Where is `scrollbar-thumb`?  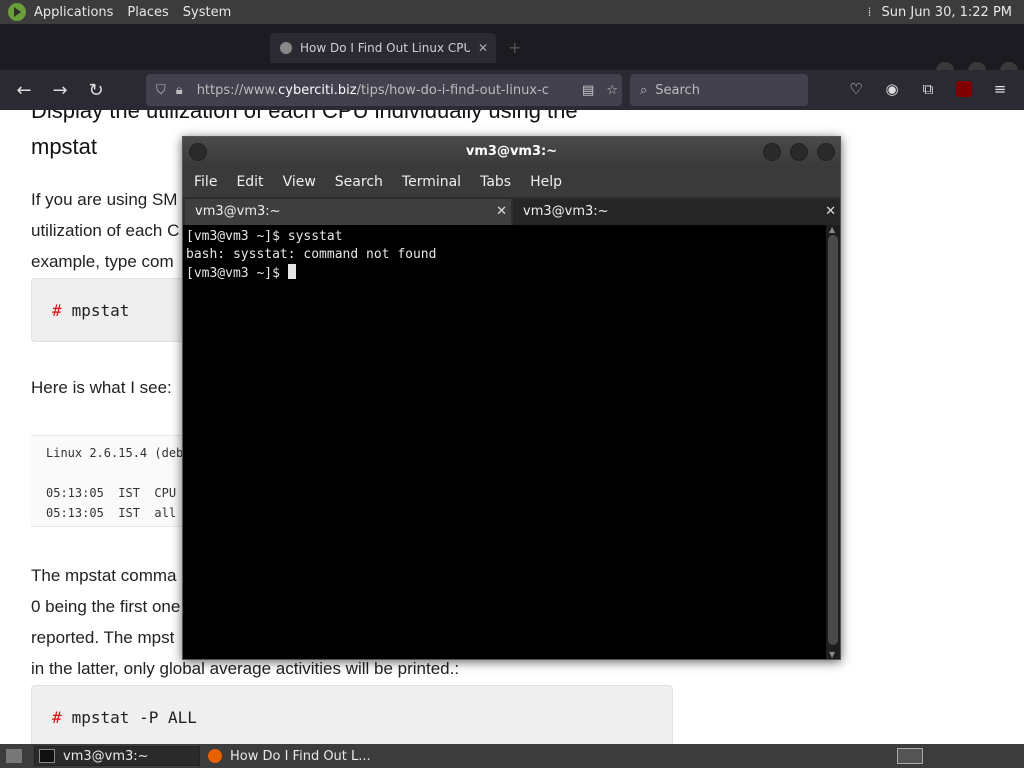
scrollbar-thumb is located at coordinates (833, 440).